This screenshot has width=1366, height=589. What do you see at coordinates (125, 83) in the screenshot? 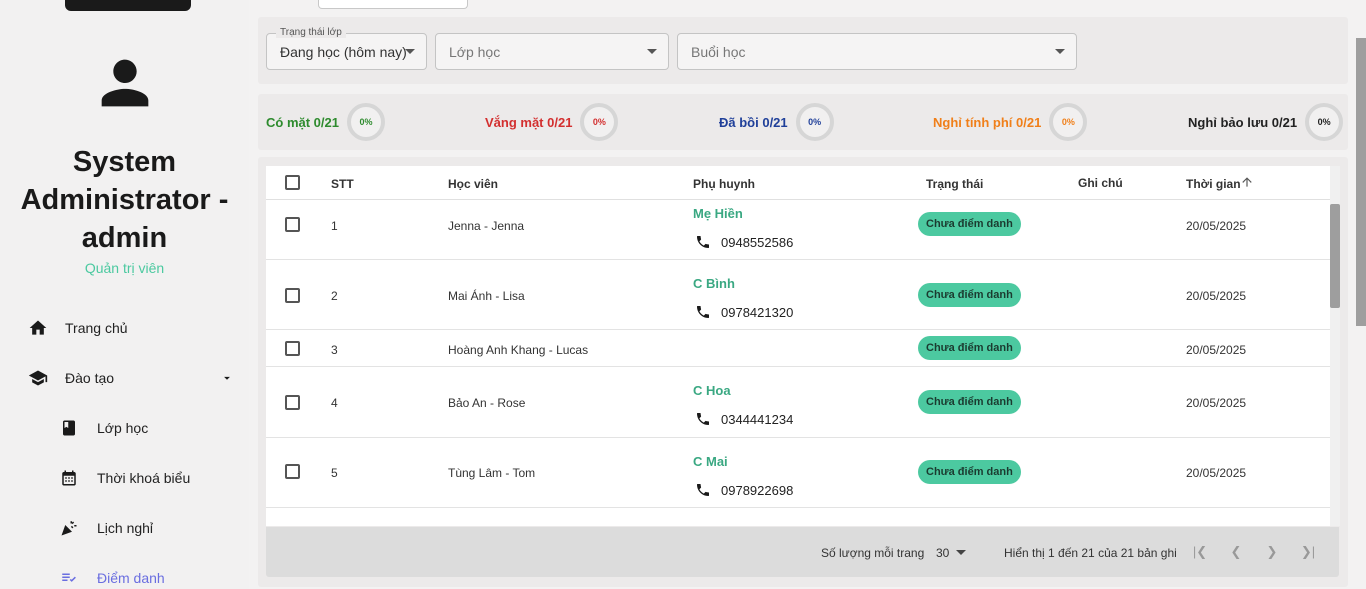
I see `person-icon` at bounding box center [125, 83].